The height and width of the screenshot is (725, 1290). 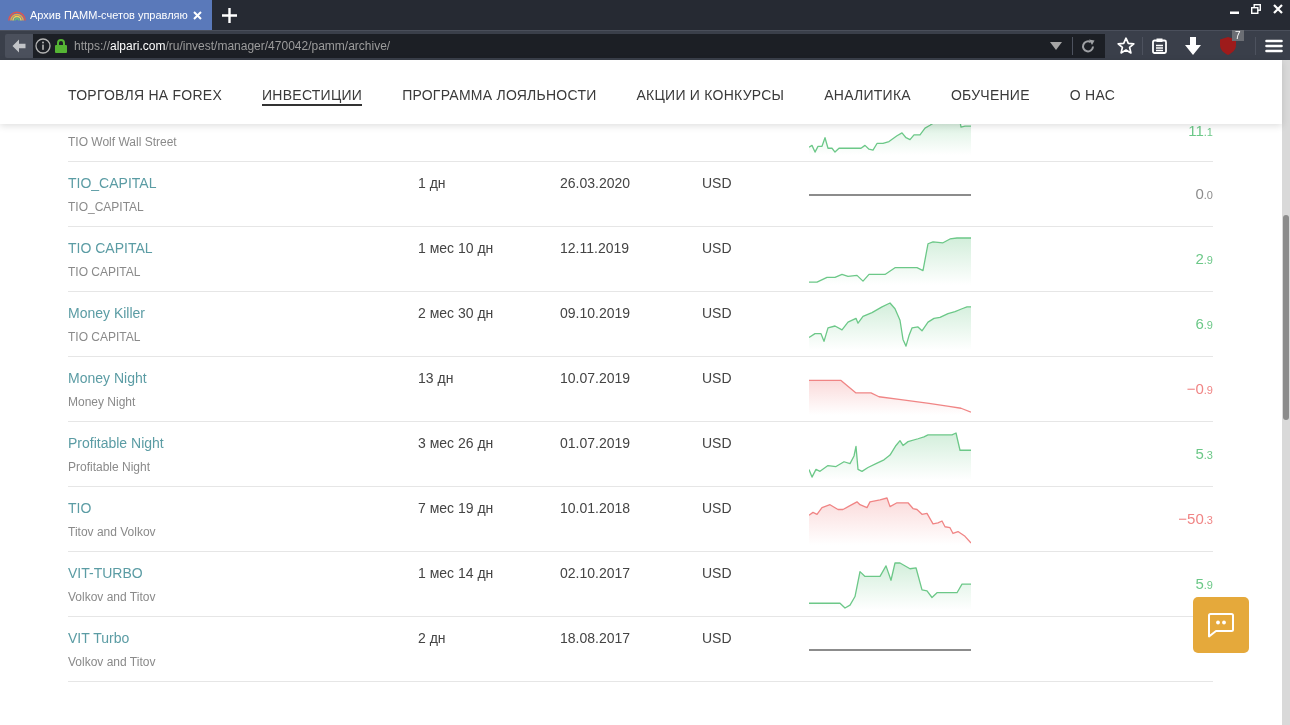 I want to click on reload-icon, so click(x=1088, y=45).